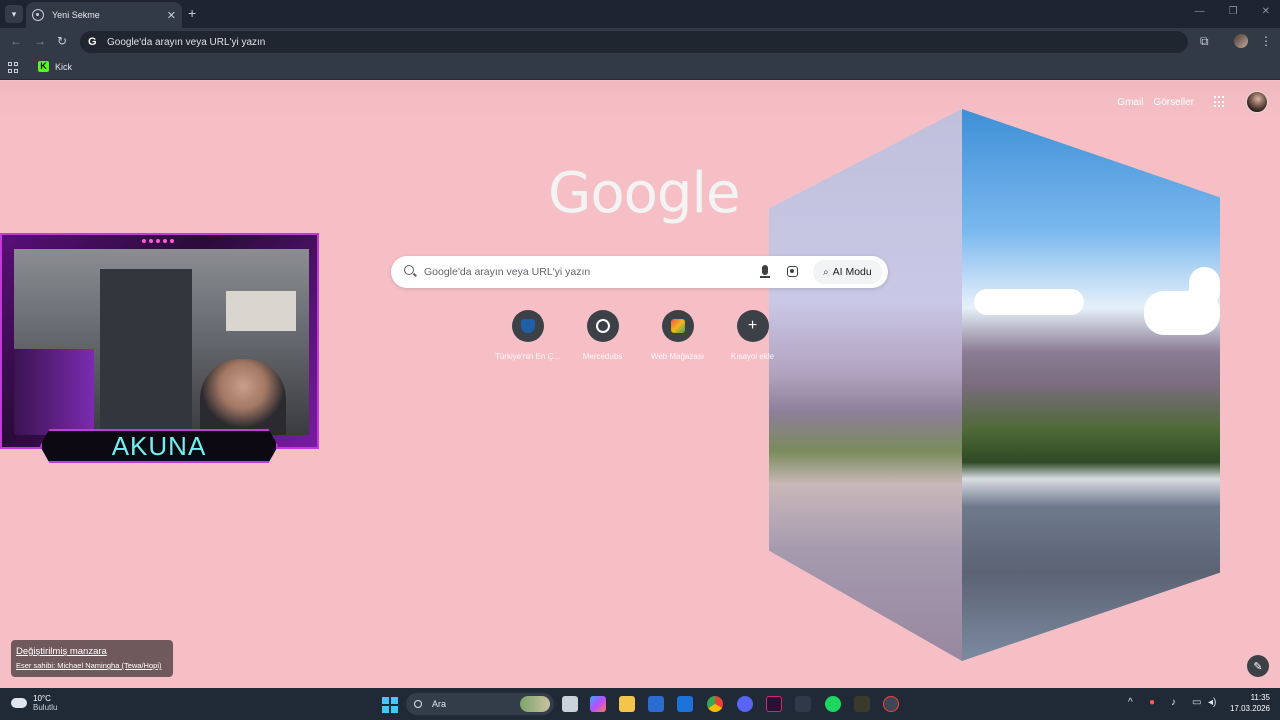  Describe the element at coordinates (13, 67) in the screenshot. I see `apps-grid-icon` at that location.